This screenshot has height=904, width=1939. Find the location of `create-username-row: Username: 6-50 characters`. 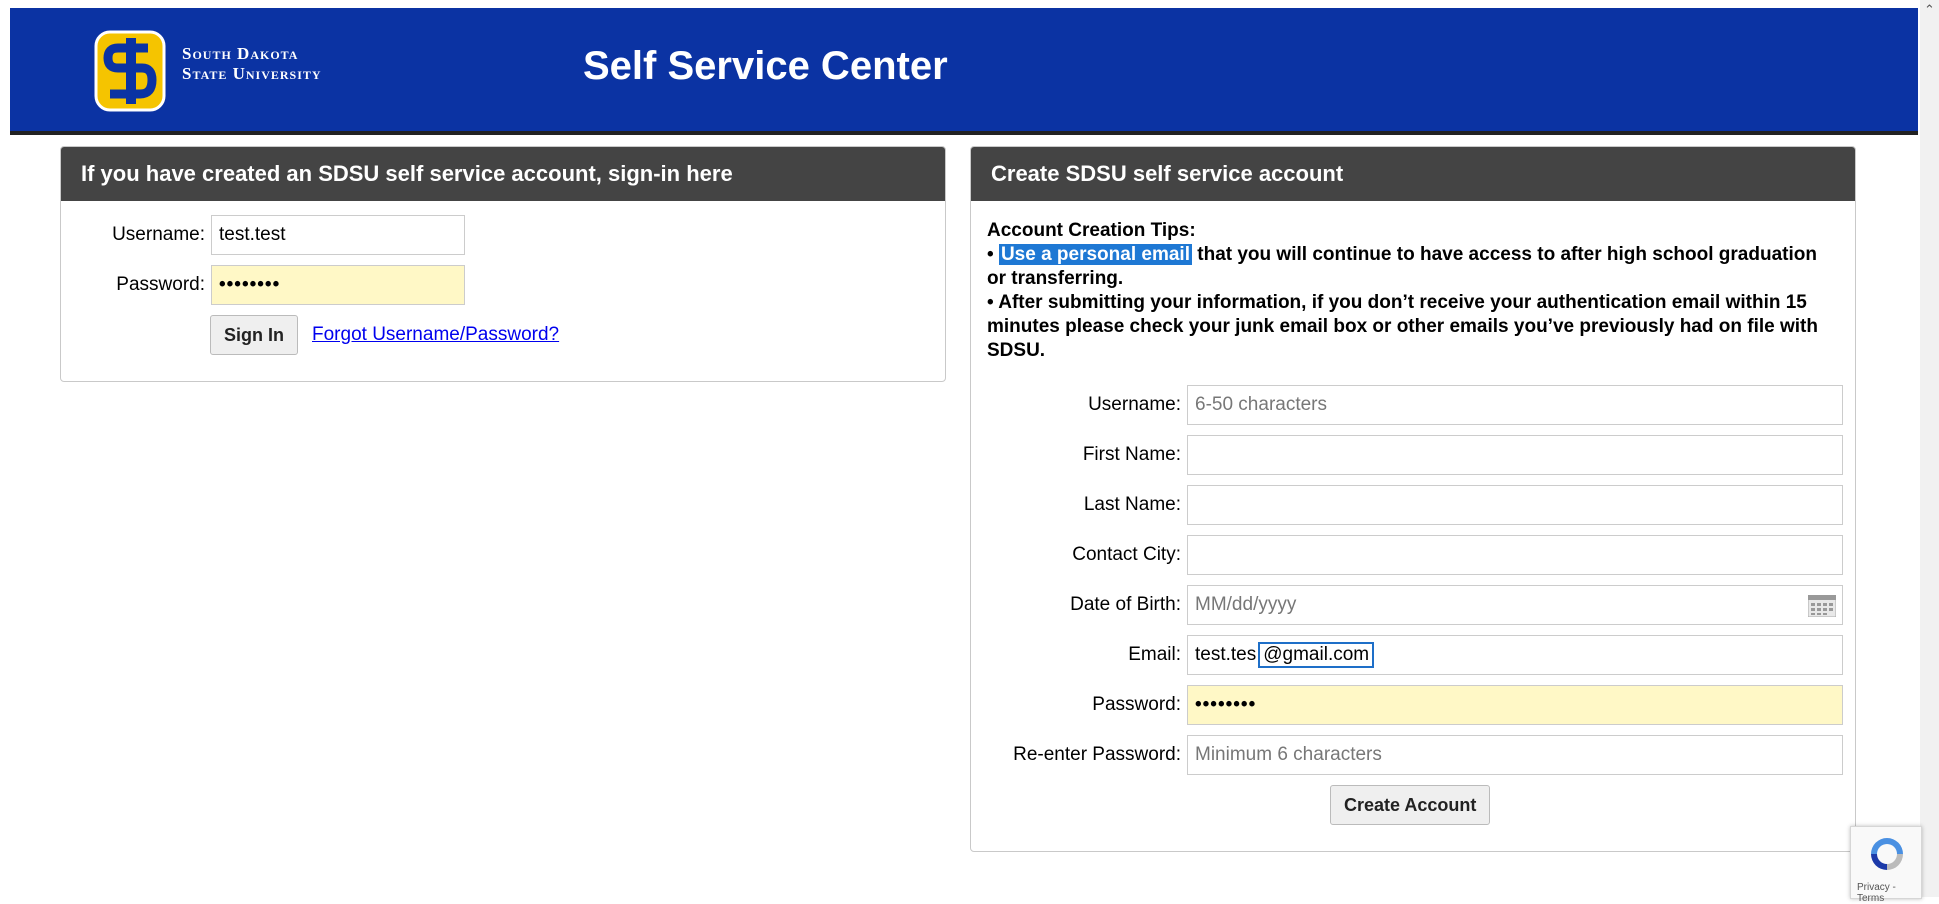

create-username-row: Username: 6-50 characters is located at coordinates (1407, 405).